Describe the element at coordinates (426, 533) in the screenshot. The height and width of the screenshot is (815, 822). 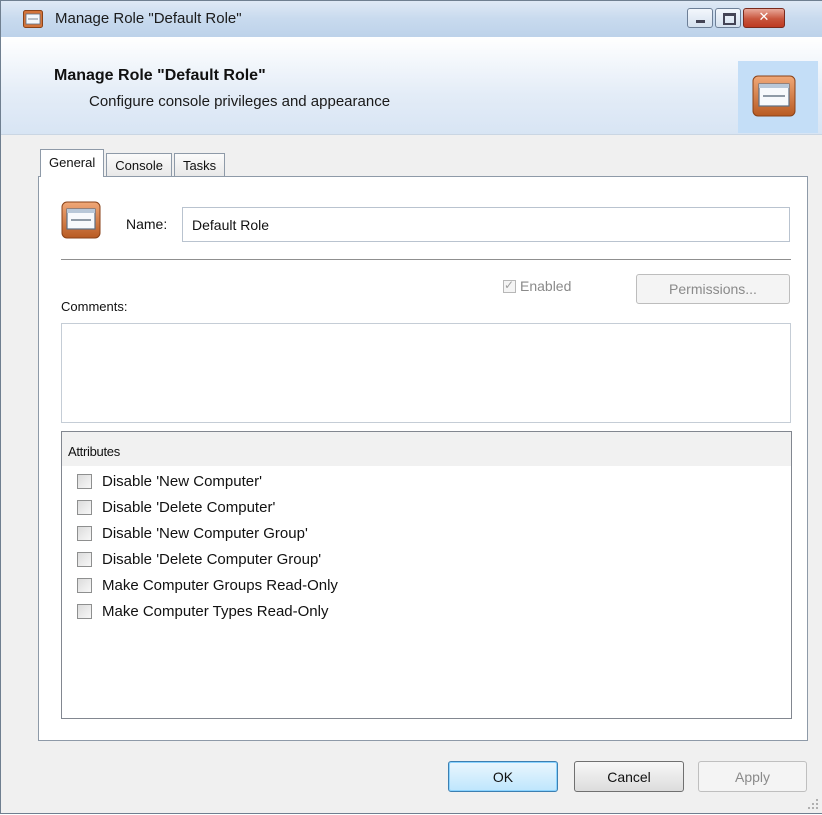
I see `attribute-row: Disable 'New Computer Group'` at that location.